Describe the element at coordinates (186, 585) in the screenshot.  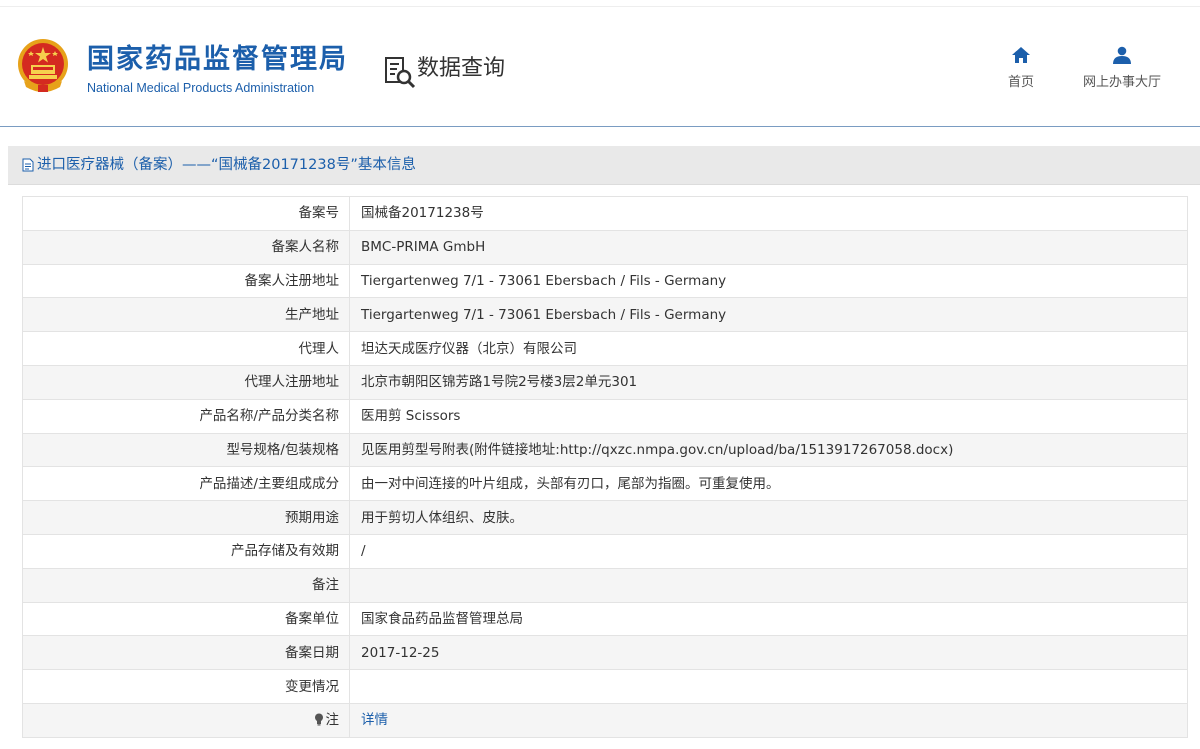
I see `field-label: 备注` at that location.